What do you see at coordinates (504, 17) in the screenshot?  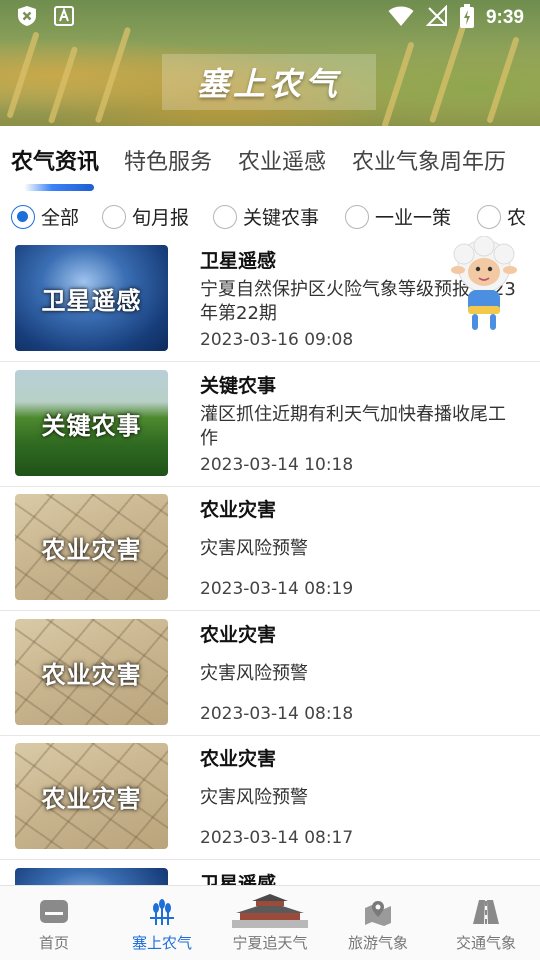 I see `status-time: 9:39` at bounding box center [504, 17].